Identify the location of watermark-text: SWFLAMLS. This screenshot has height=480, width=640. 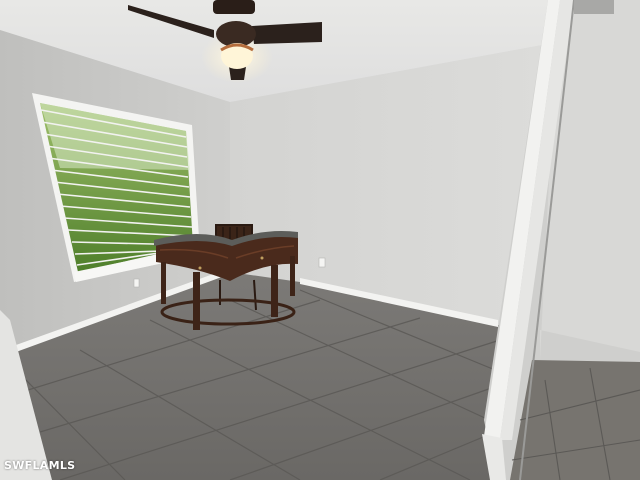
(40, 465).